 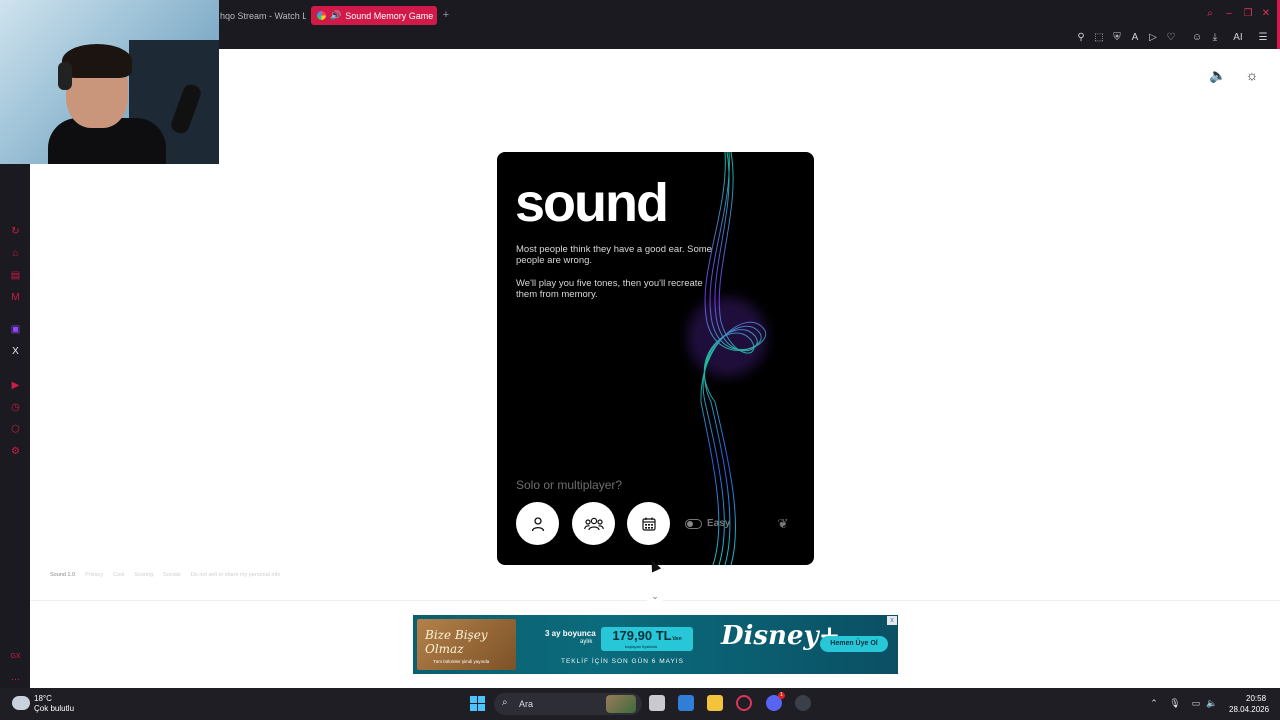 What do you see at coordinates (526, 704) in the screenshot?
I see `search-label: Ara` at bounding box center [526, 704].